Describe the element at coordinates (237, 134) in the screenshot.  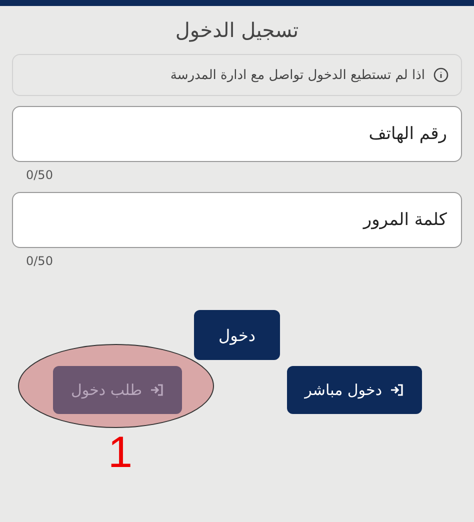
I see `input-field: رقم الهاتف` at that location.